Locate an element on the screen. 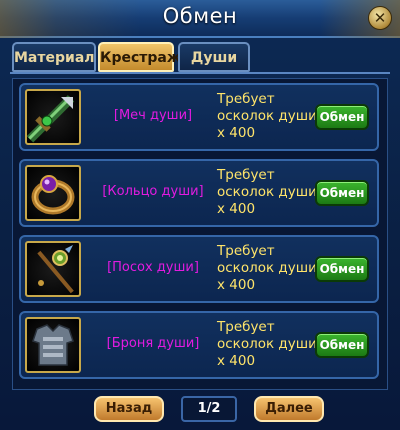 Image resolution: width=400 pixels, height=430 pixels. armor-icon is located at coordinates (53, 345).